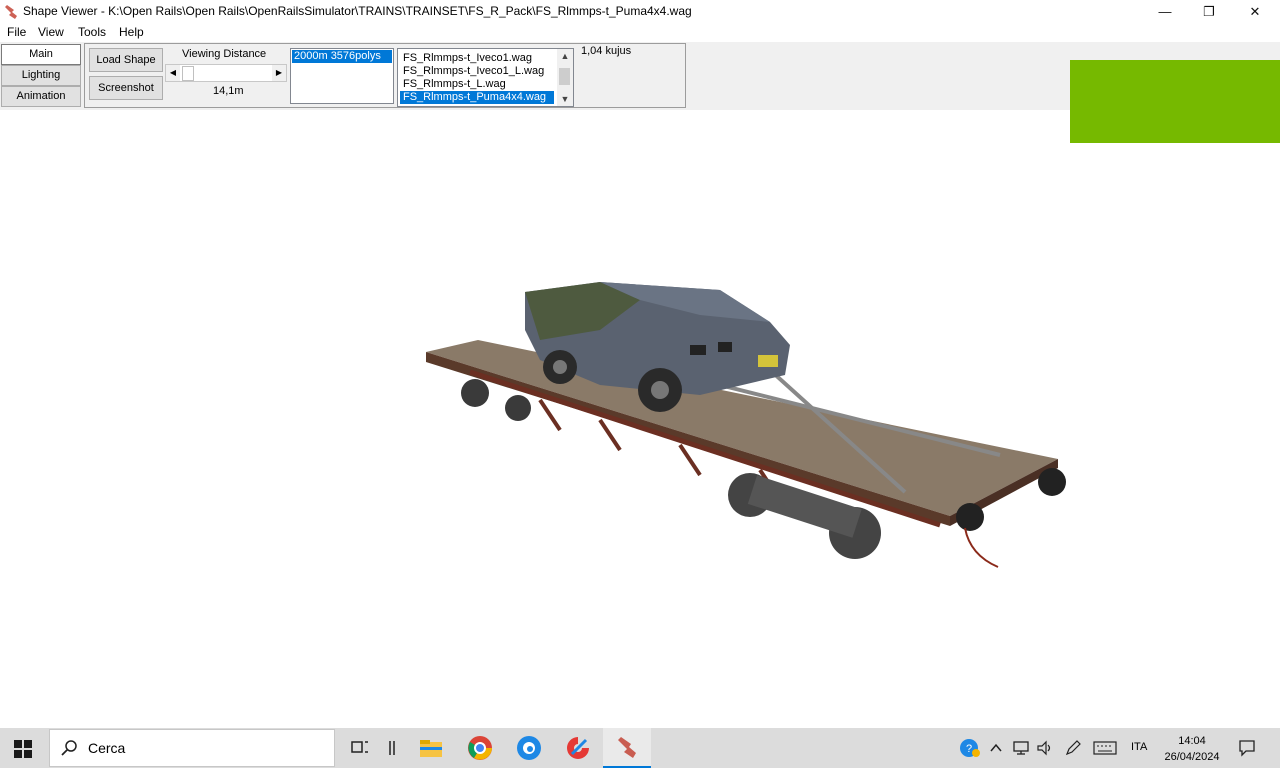  What do you see at coordinates (606, 51) in the screenshot?
I see `count-label: 1,04 kujus` at bounding box center [606, 51].